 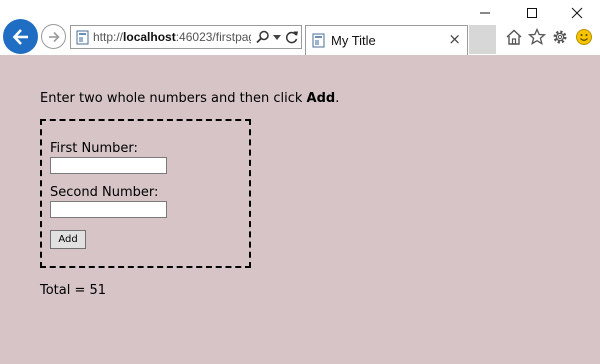 I want to click on forward-arrow-icon, so click(x=54, y=36).